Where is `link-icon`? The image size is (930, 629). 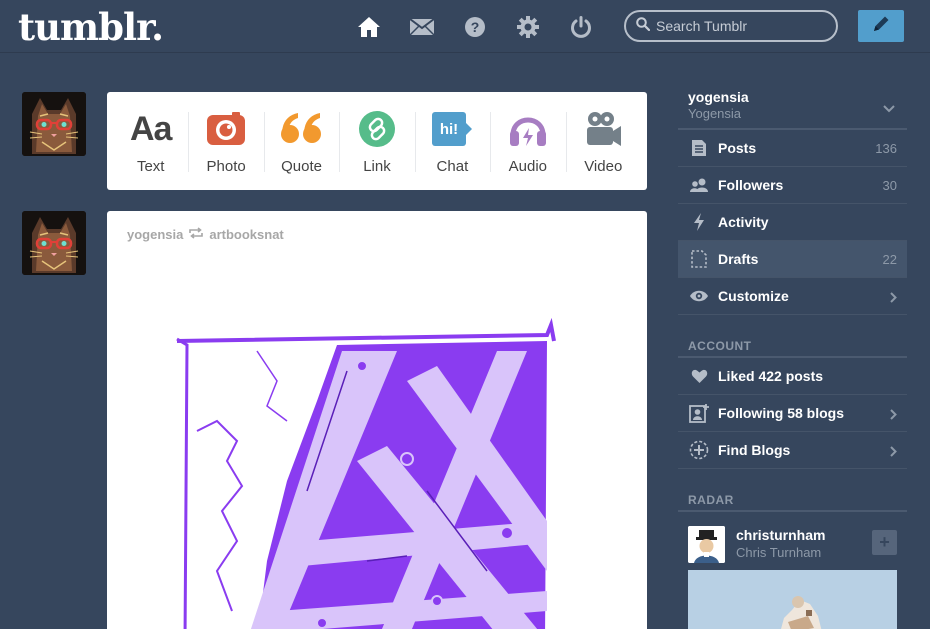
link-icon is located at coordinates (377, 129).